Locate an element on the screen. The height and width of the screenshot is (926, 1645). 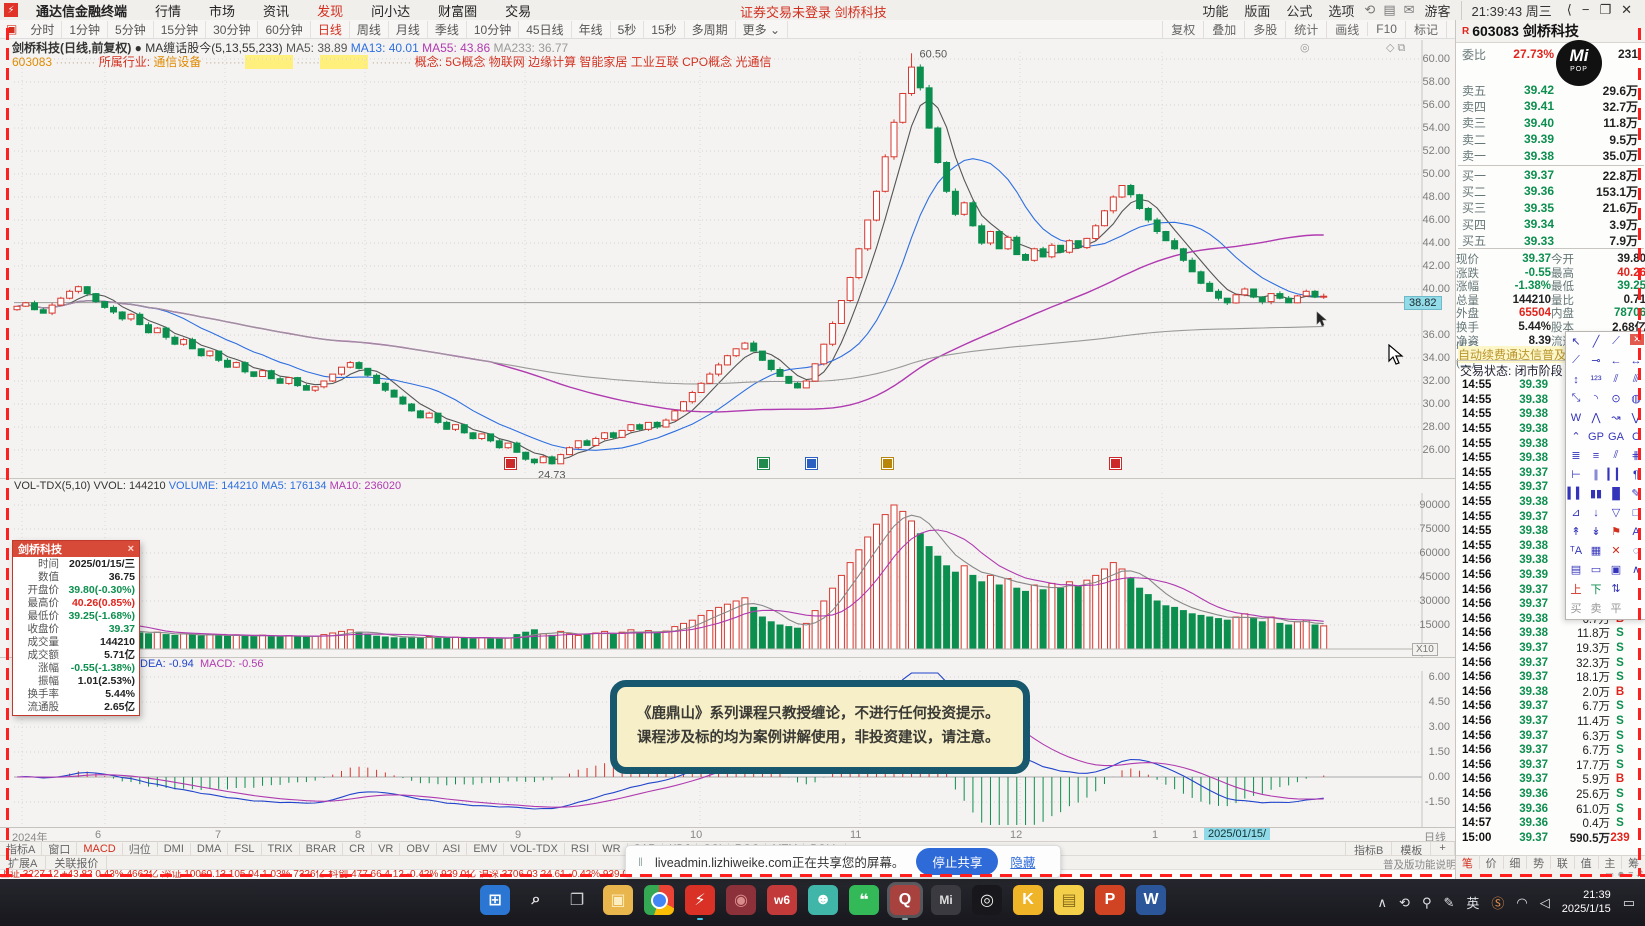
taskbar-clock: 21:39 2025/1/15 is located at coordinates (1586, 903).